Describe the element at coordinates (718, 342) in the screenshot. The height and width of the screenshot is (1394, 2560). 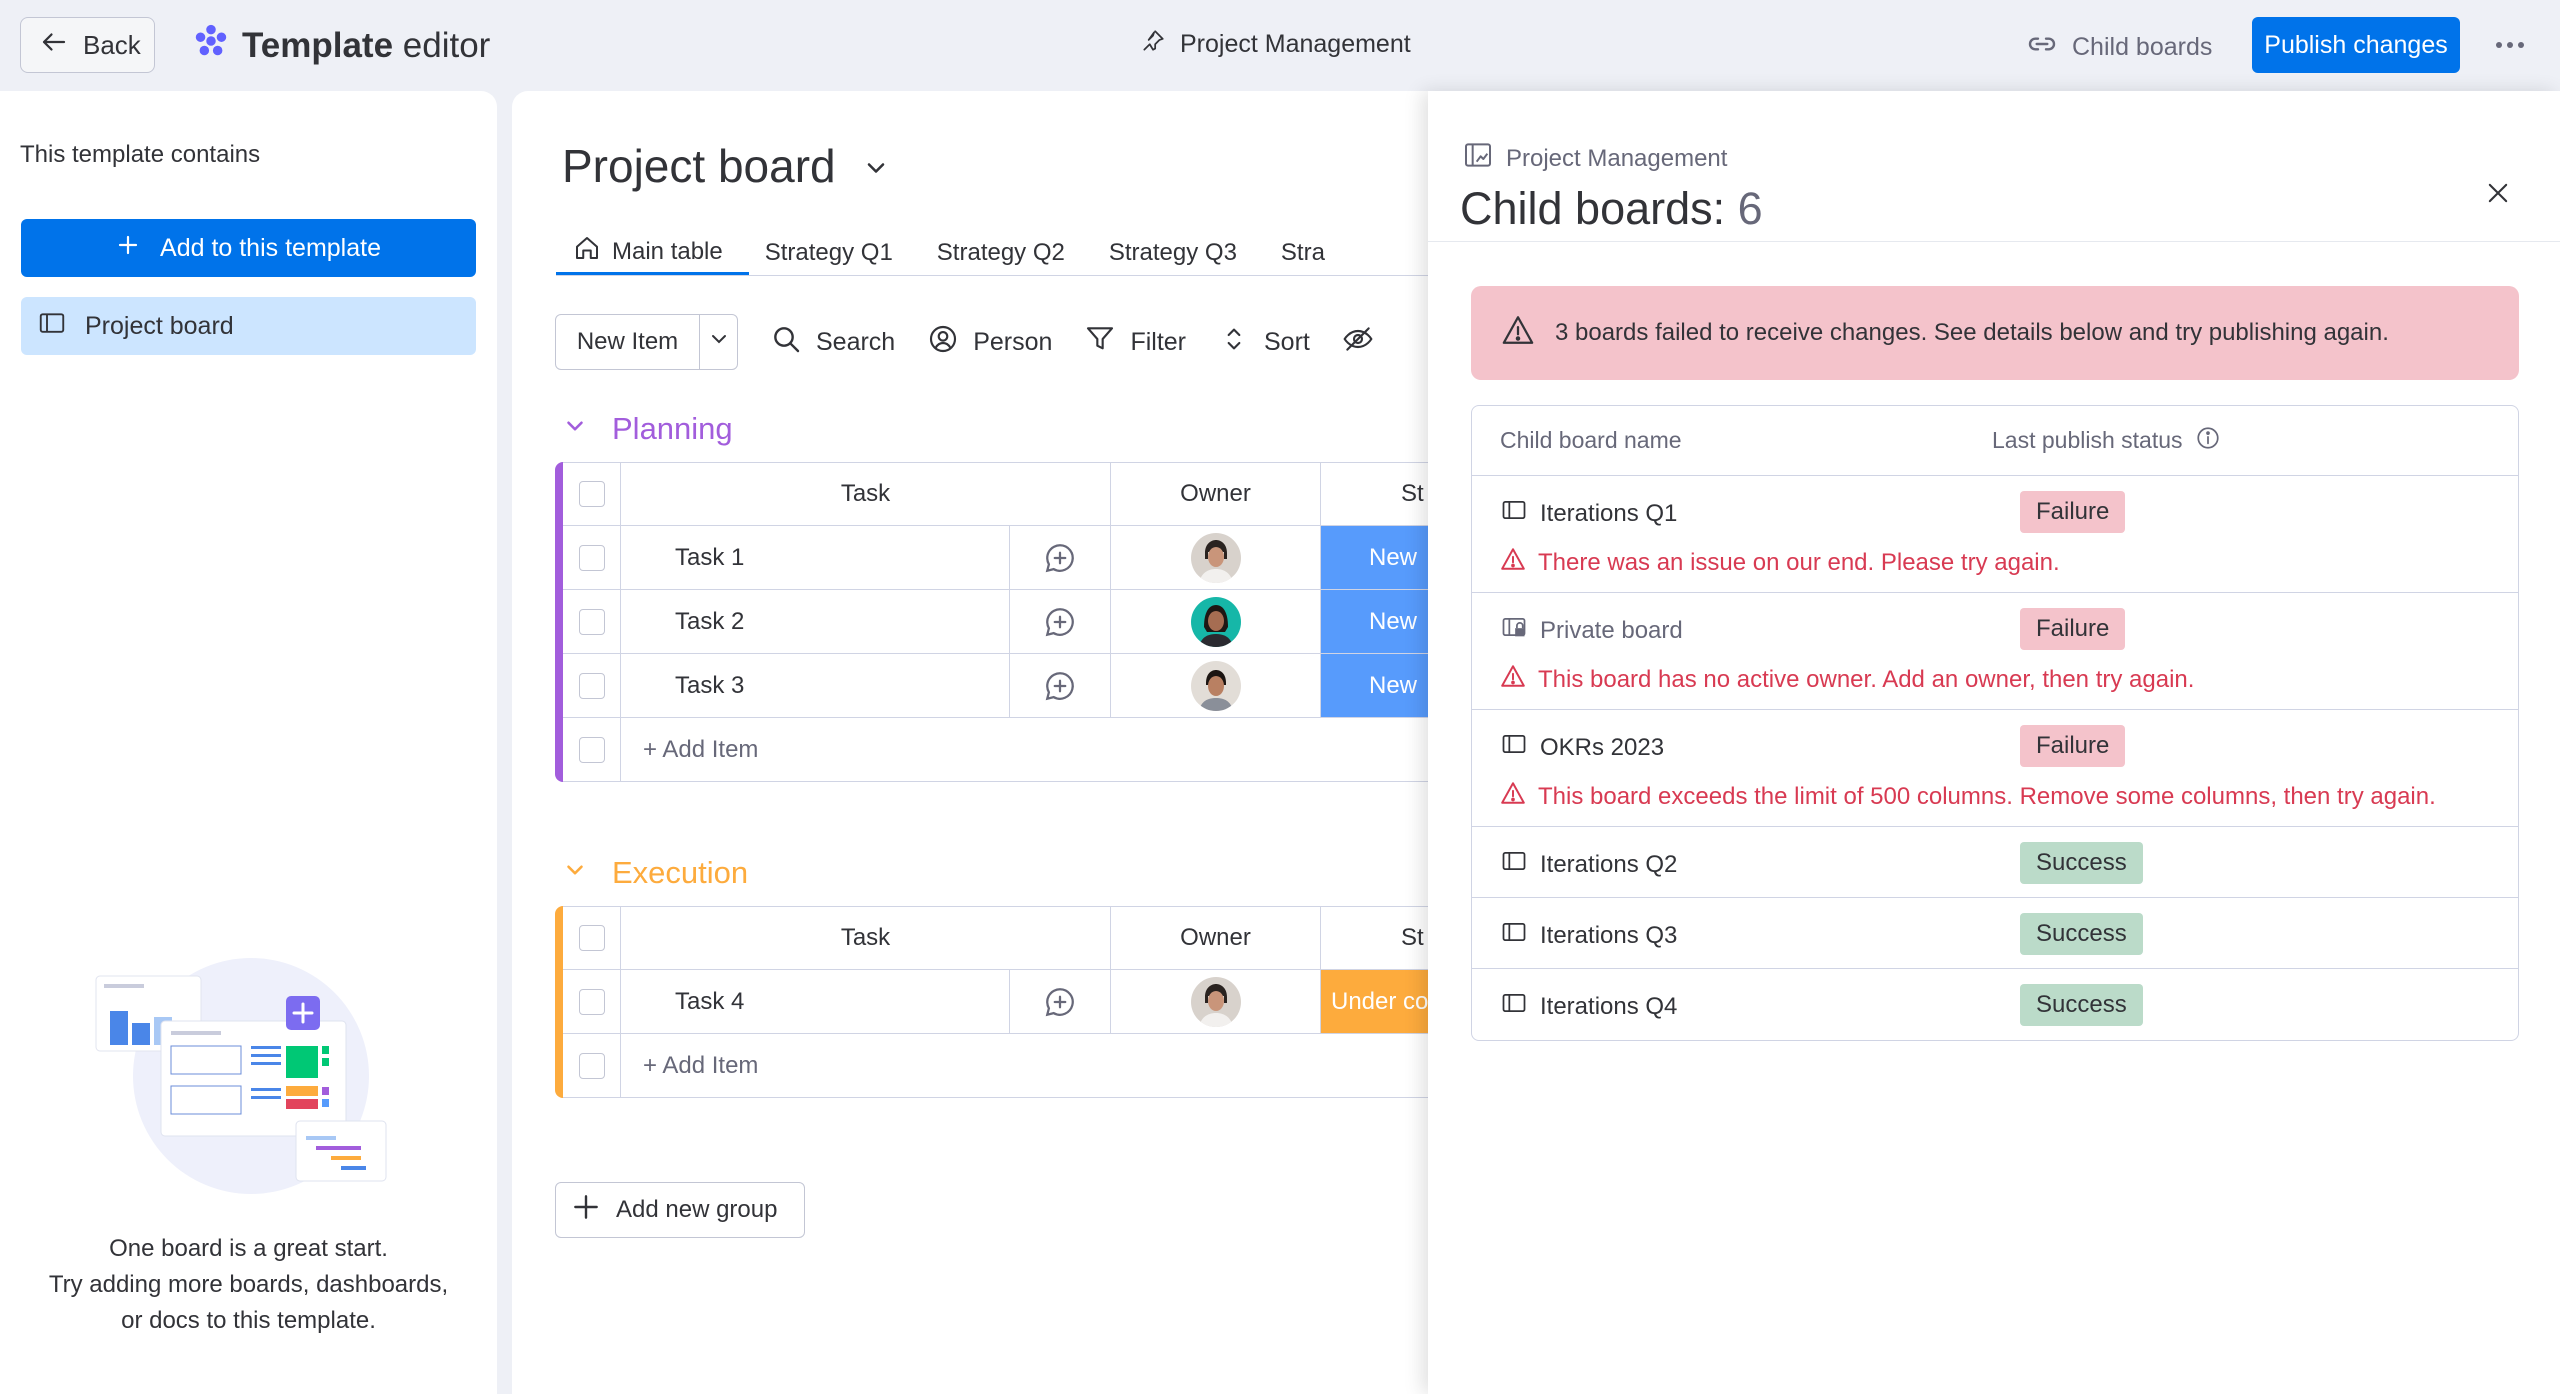
I see `new-item-dropdown` at that location.